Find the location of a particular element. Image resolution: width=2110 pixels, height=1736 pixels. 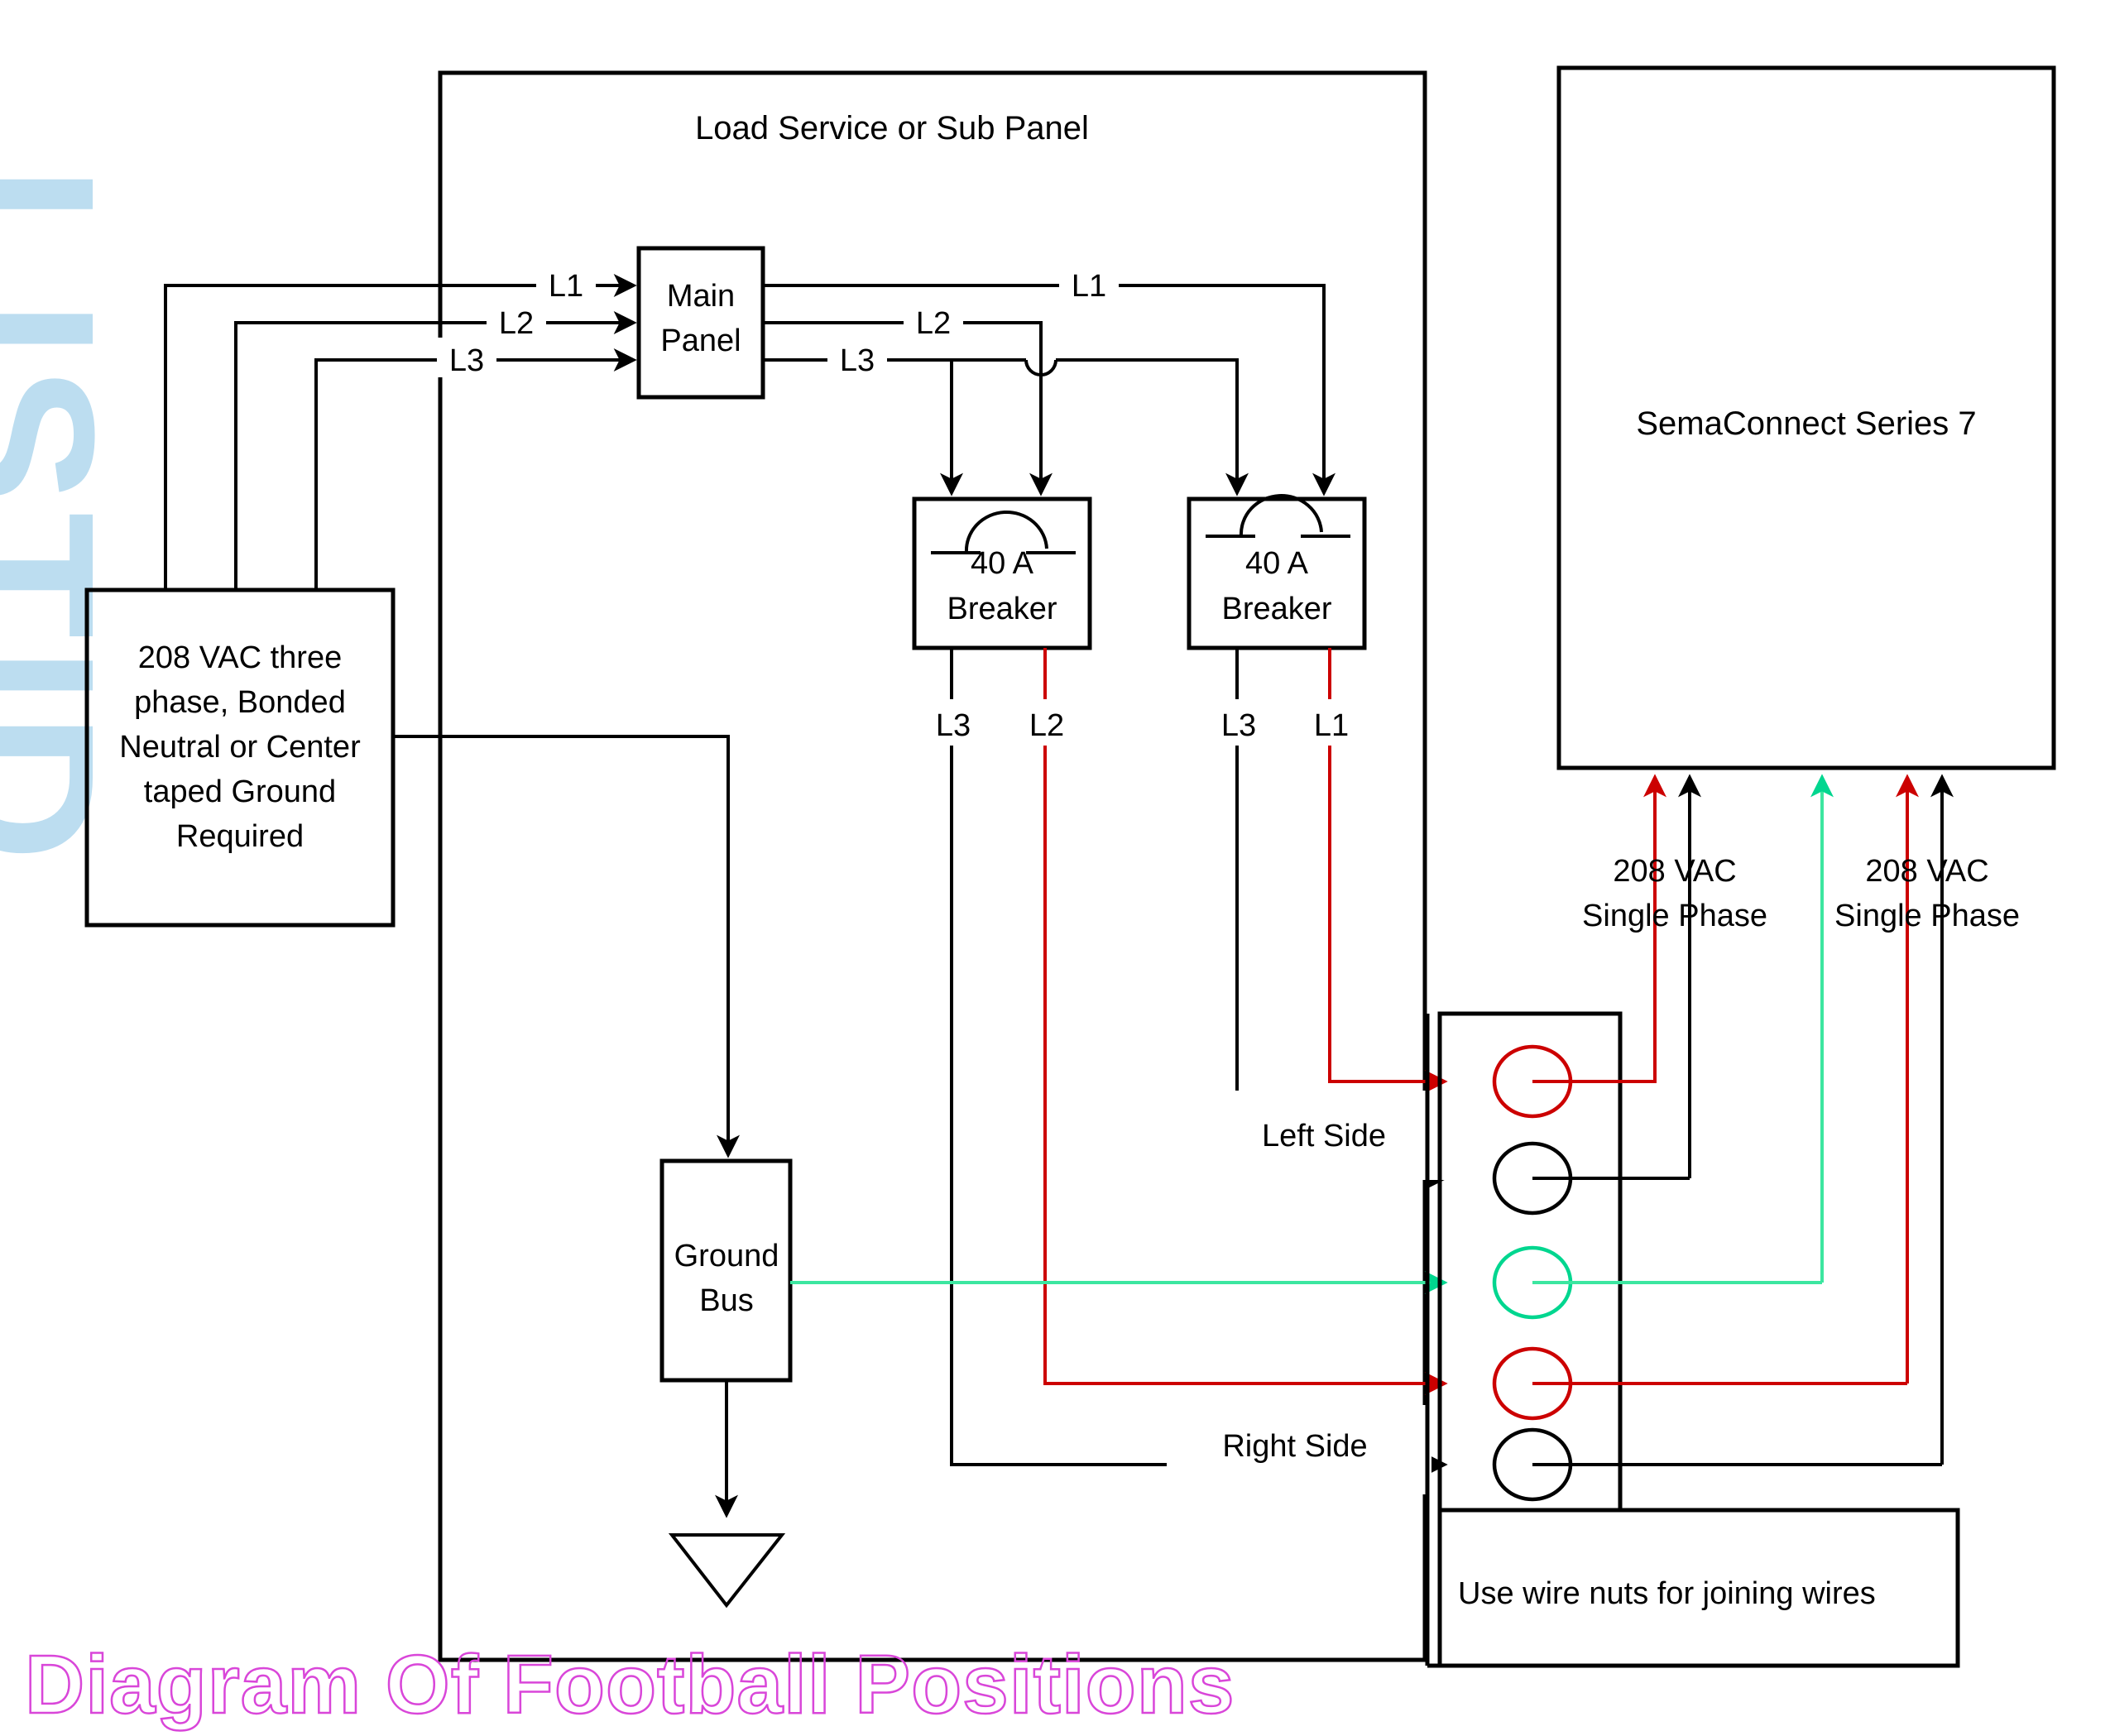

source-line-4: taped Ground is located at coordinates (240, 791).